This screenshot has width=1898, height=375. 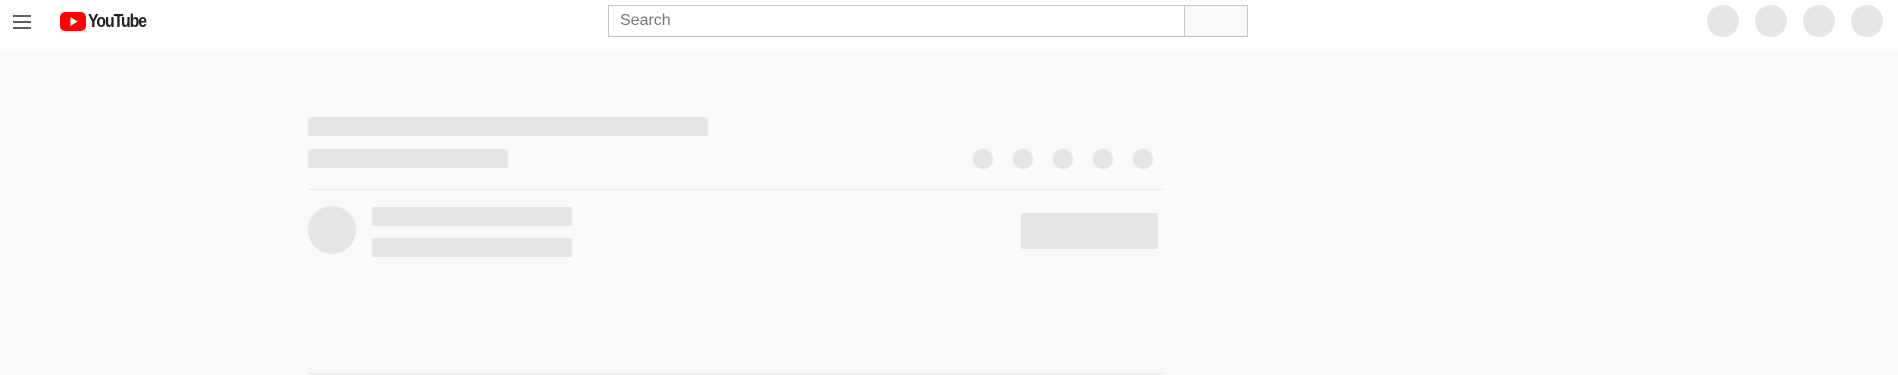 I want to click on subscriber-count-placeholder, so click(x=472, y=247).